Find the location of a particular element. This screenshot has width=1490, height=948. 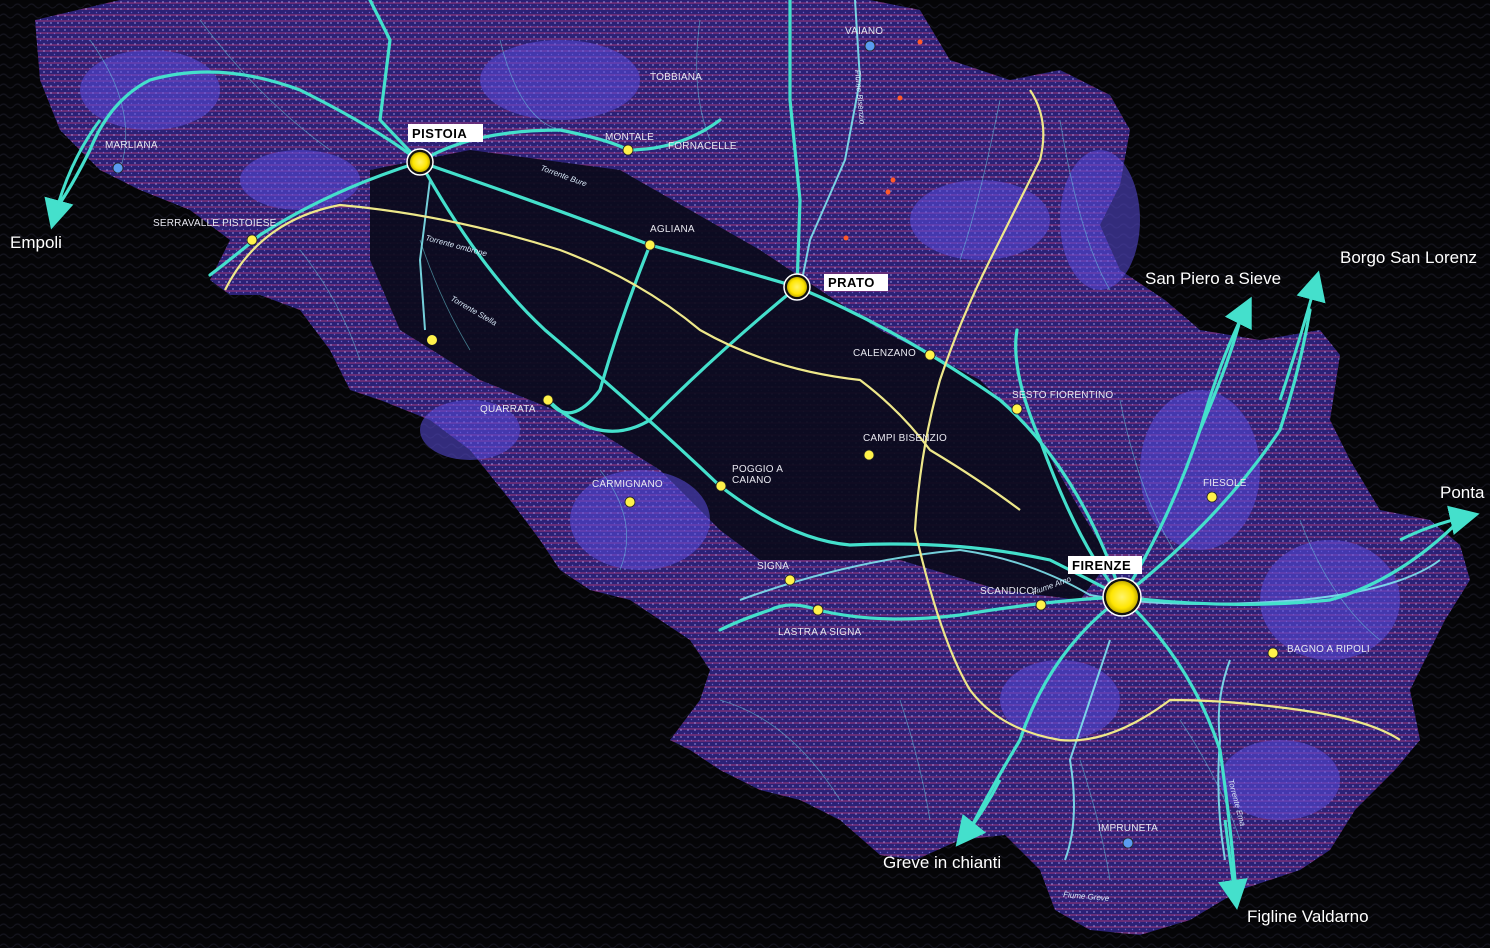

town-label-poggio: POGGIO A is located at coordinates (757, 469).